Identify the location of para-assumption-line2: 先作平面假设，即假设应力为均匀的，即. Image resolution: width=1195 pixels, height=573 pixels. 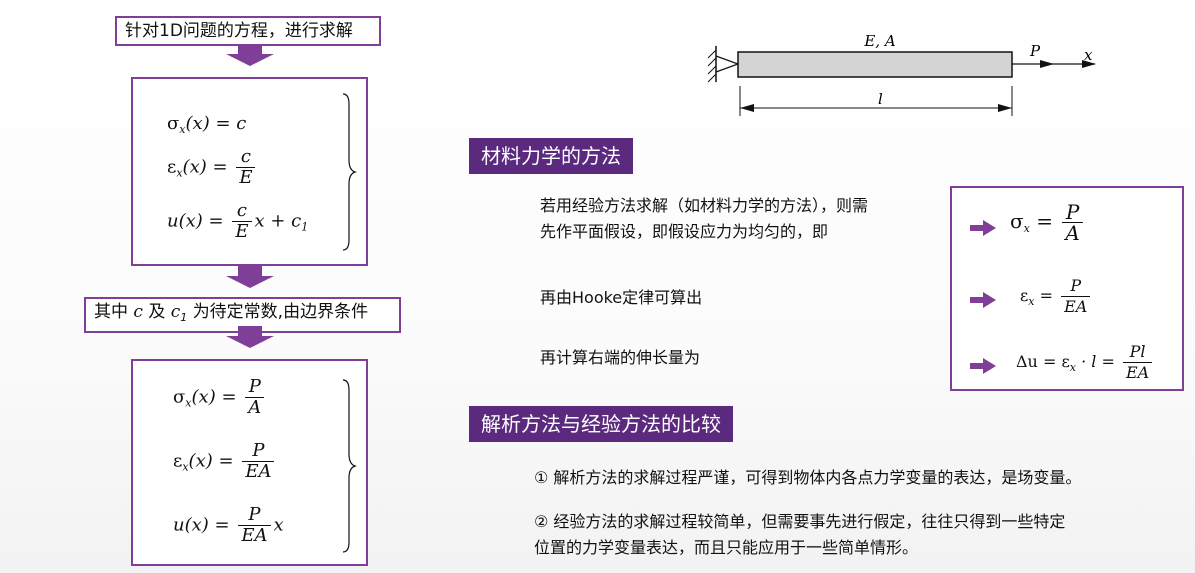
(684, 231).